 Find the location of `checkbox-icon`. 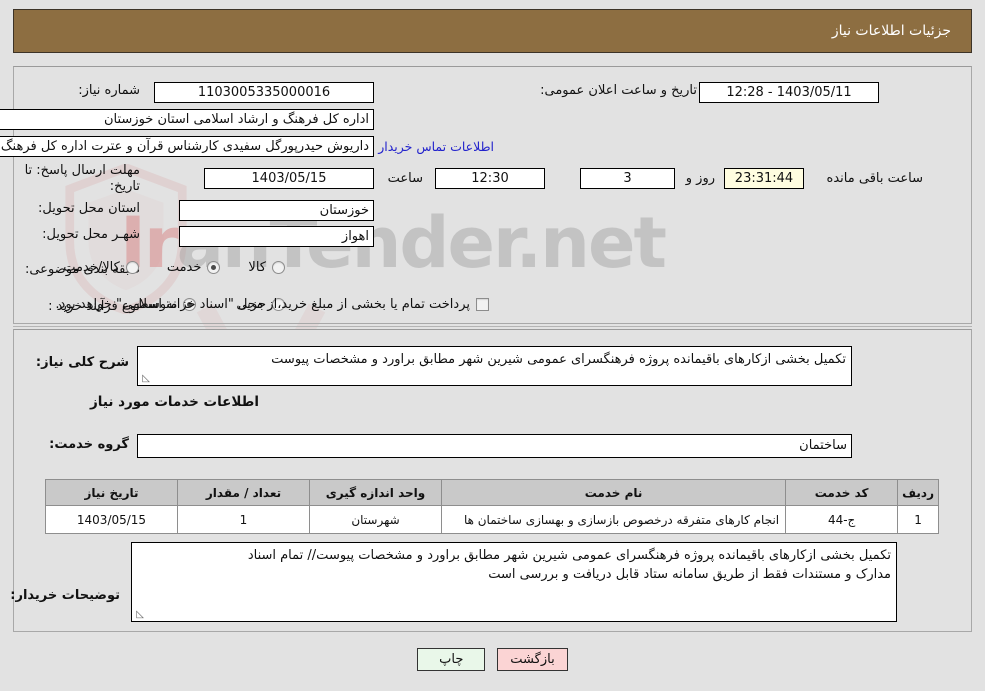

checkbox-icon is located at coordinates (482, 304).